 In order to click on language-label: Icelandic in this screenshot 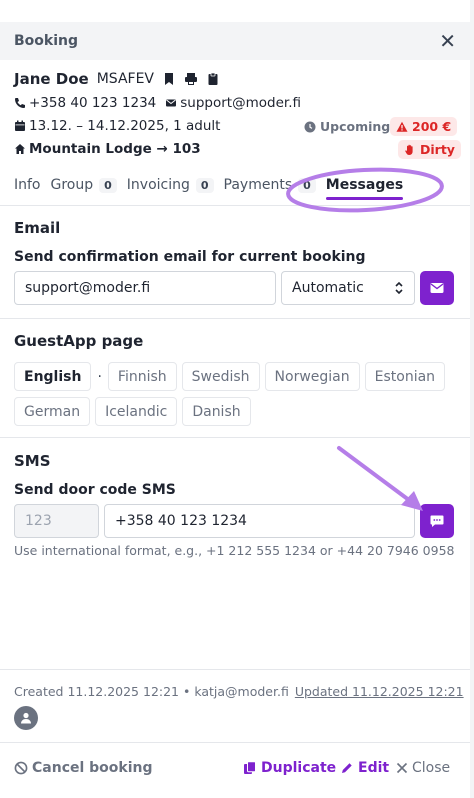, I will do `click(136, 411)`.